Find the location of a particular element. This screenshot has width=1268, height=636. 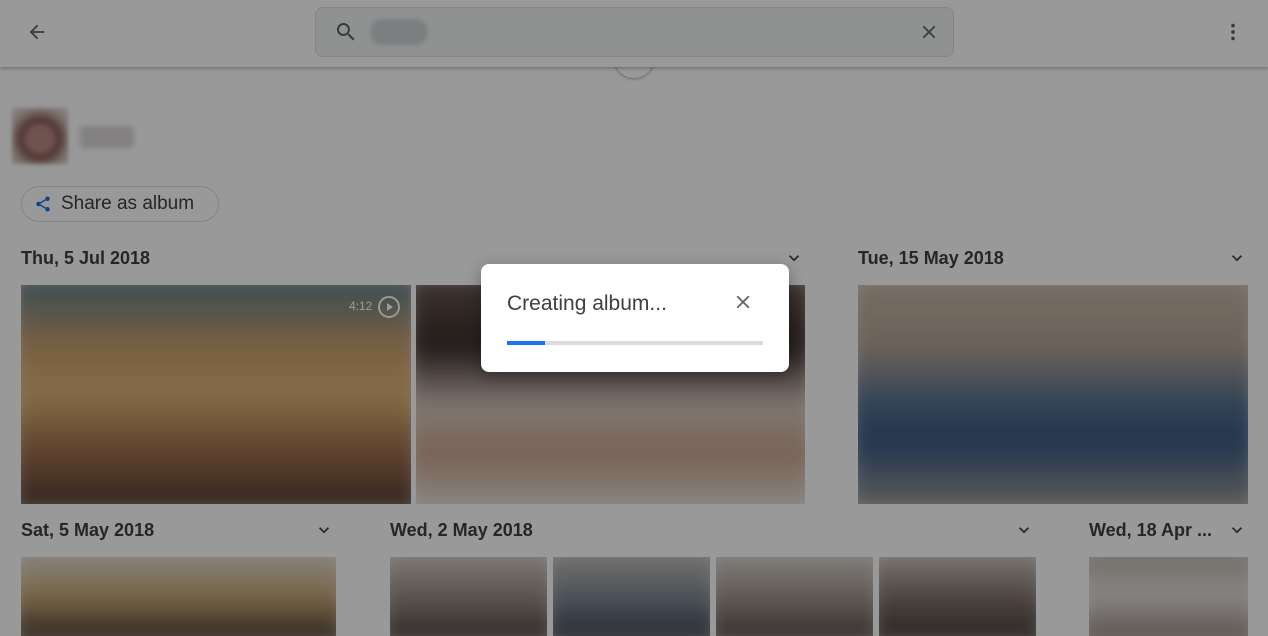

progress-bar-fill is located at coordinates (526, 343).